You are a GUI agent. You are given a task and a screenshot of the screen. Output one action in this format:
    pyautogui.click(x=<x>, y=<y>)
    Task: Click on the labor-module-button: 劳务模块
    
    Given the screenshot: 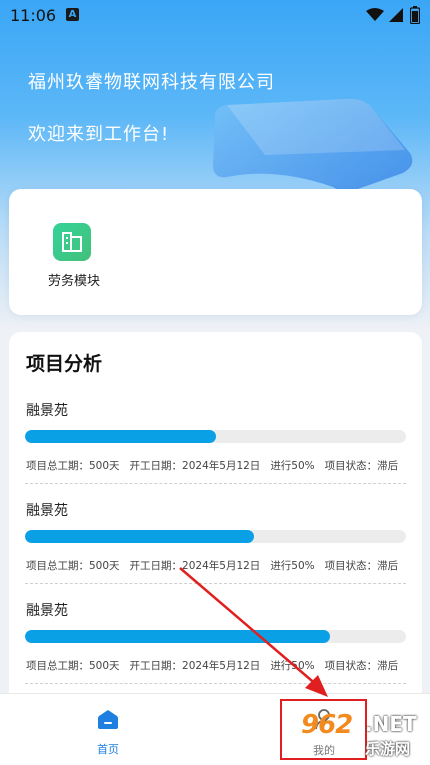 What is the action you would take?
    pyautogui.click(x=74, y=258)
    